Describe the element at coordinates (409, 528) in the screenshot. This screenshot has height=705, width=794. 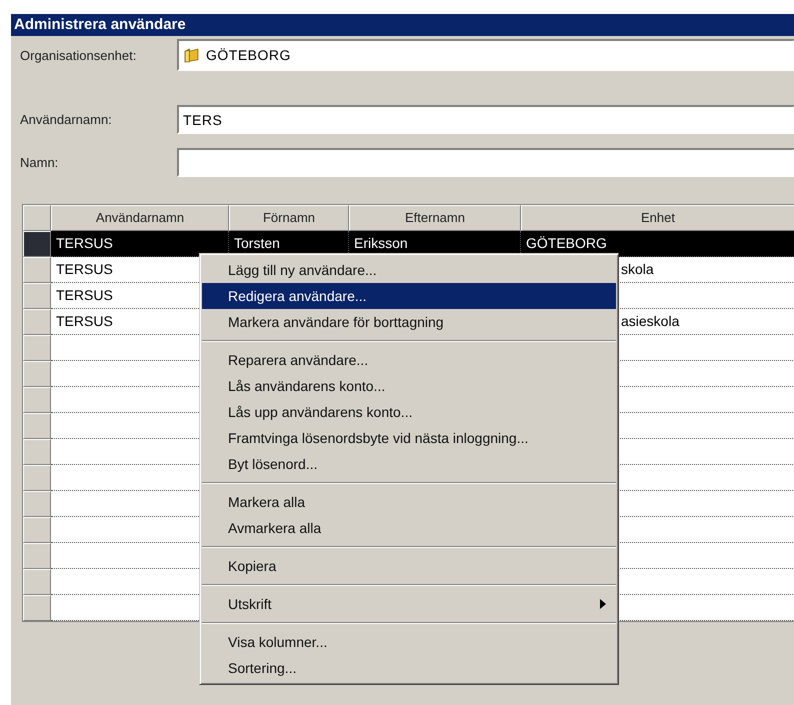
I see `menu-item: Avmarkera alla` at that location.